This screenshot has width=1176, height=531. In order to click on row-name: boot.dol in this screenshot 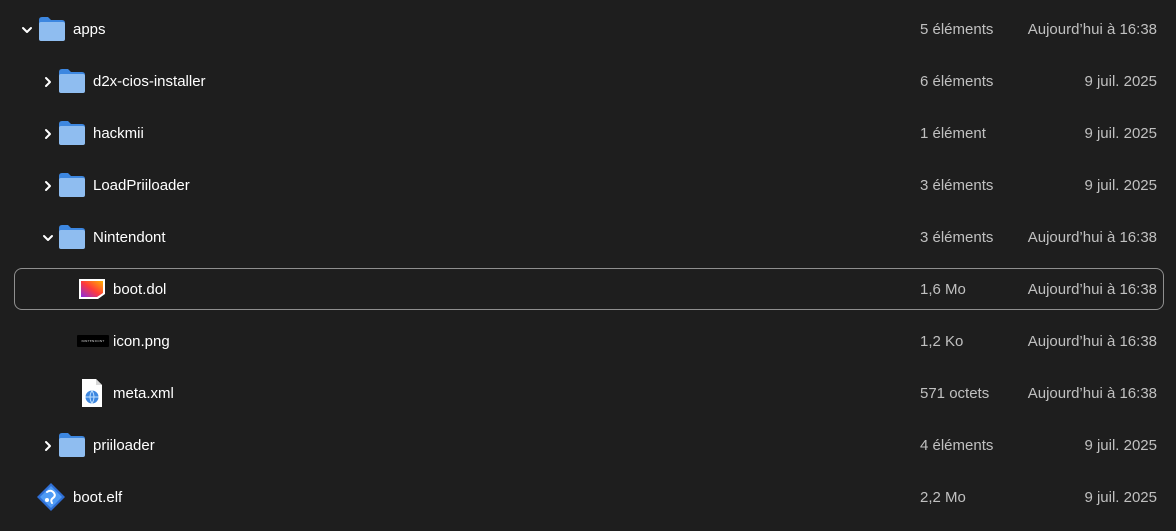, I will do `click(140, 289)`.